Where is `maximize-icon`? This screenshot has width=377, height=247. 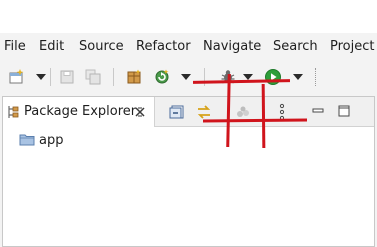
maximize-icon is located at coordinates (344, 111).